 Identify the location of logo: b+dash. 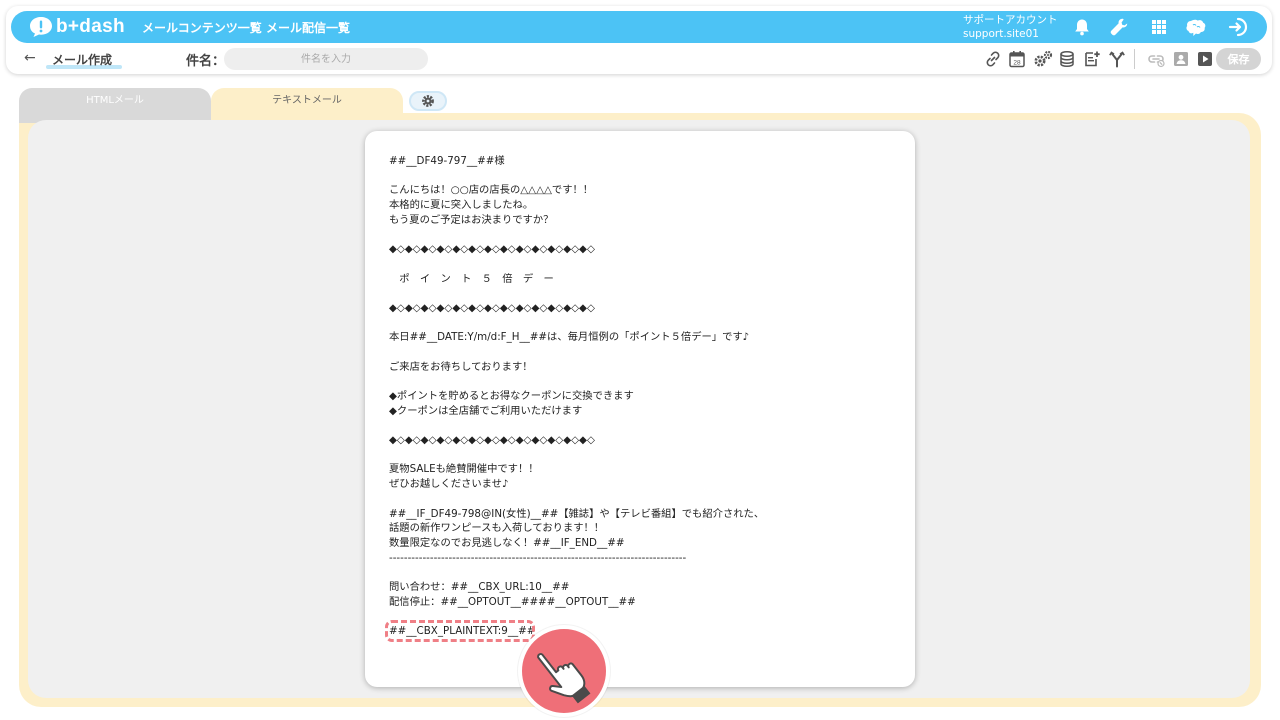
(77, 27).